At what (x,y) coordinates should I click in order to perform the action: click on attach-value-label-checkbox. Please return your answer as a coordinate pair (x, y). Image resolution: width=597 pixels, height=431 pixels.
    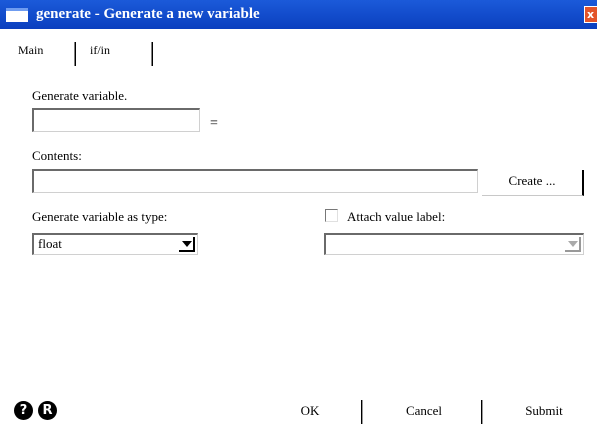
    Looking at the image, I should click on (331, 215).